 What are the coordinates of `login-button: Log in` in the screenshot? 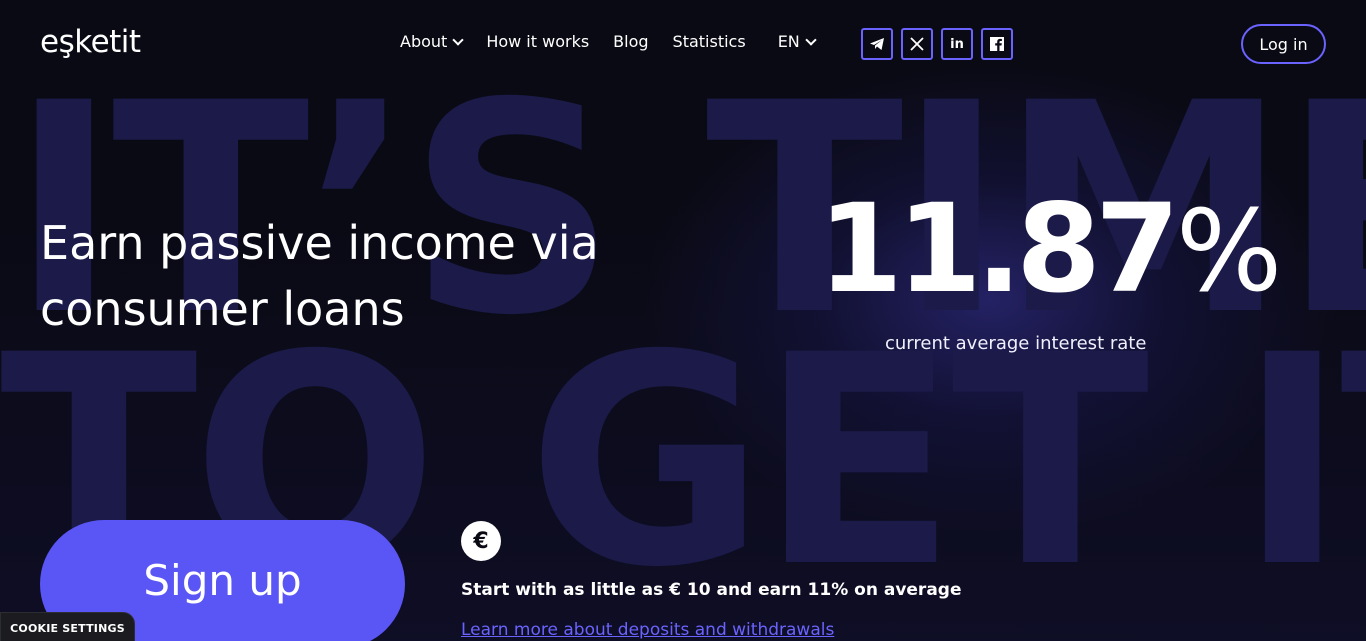 It's located at (1283, 44).